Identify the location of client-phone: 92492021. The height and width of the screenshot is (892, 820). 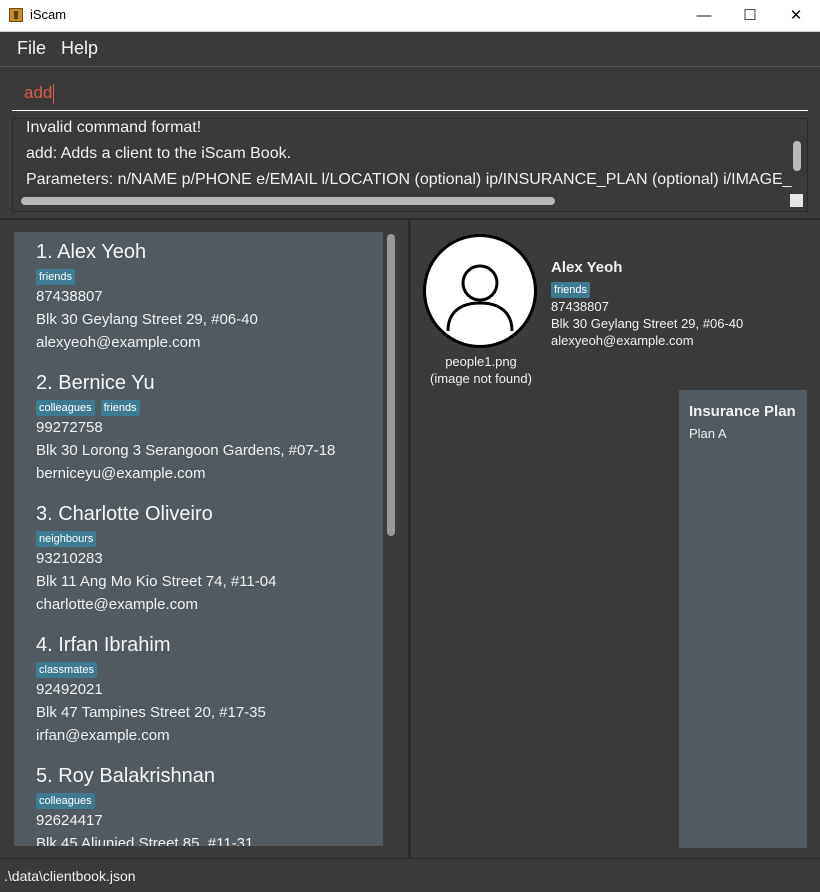
(69, 689).